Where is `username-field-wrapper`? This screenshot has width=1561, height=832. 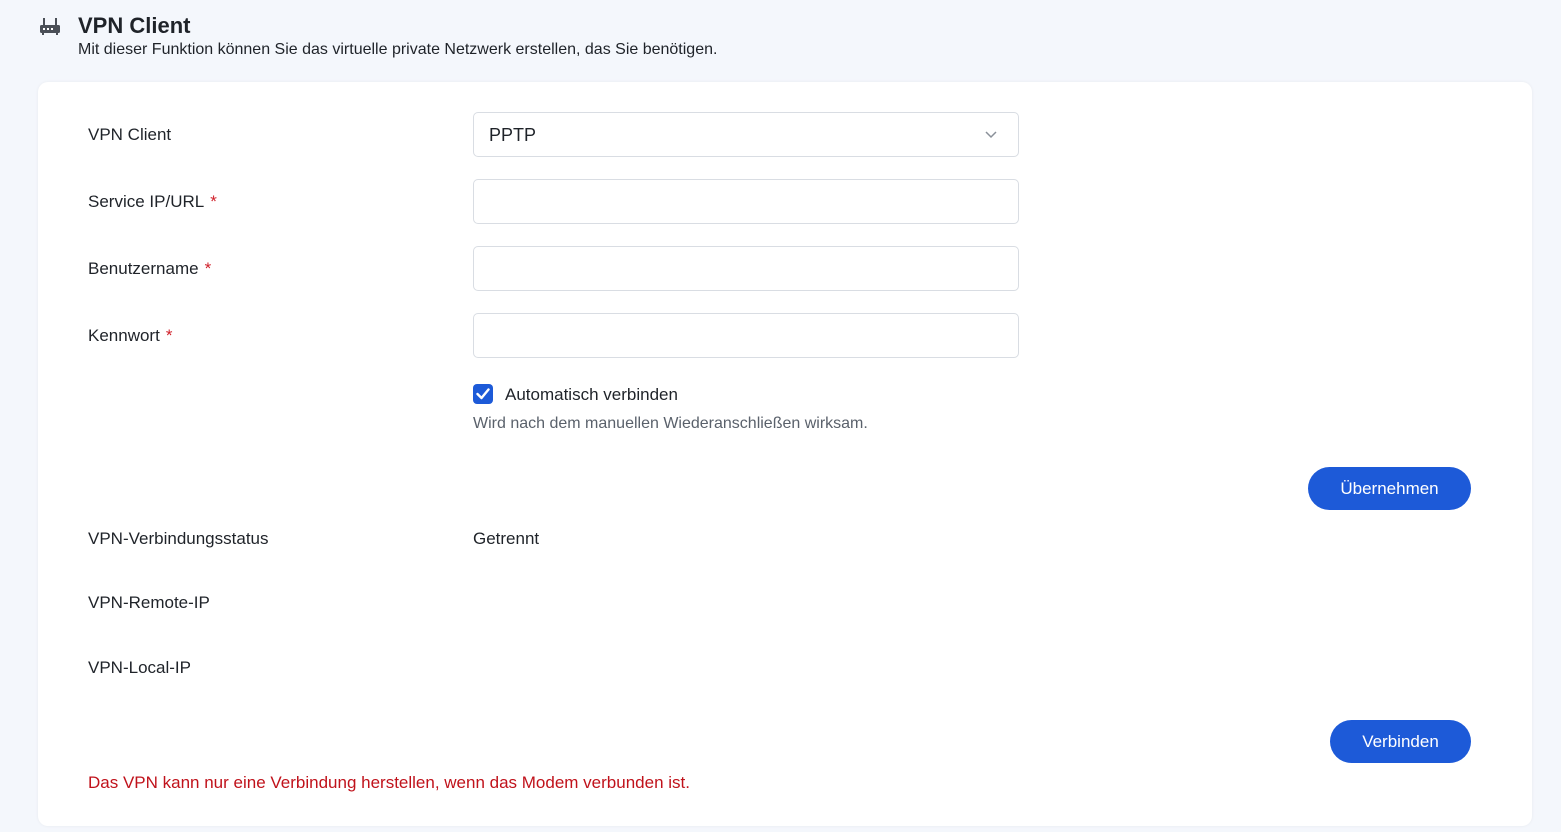
username-field-wrapper is located at coordinates (746, 268).